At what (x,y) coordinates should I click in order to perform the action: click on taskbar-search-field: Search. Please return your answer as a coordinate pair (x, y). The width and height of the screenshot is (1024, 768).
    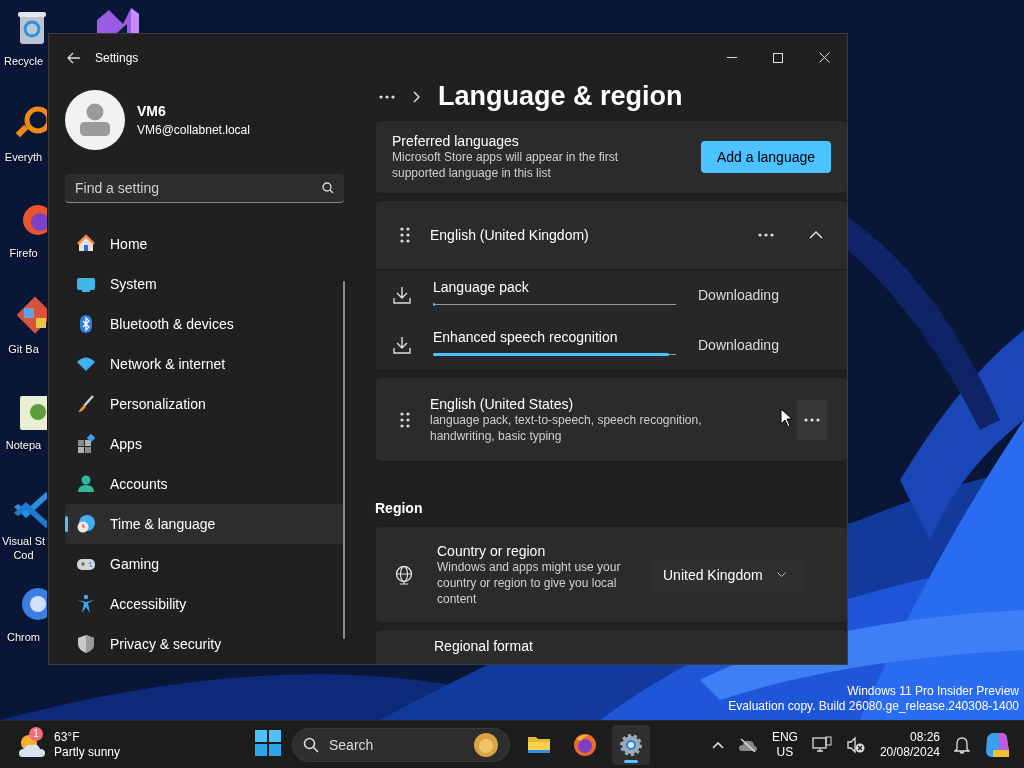
    Looking at the image, I should click on (401, 744).